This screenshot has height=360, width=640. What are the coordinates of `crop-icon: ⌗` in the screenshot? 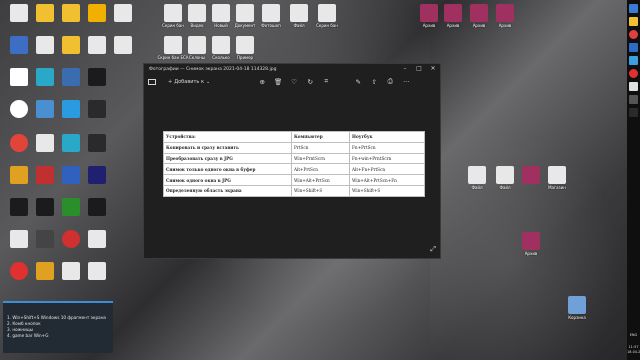 It's located at (326, 81).